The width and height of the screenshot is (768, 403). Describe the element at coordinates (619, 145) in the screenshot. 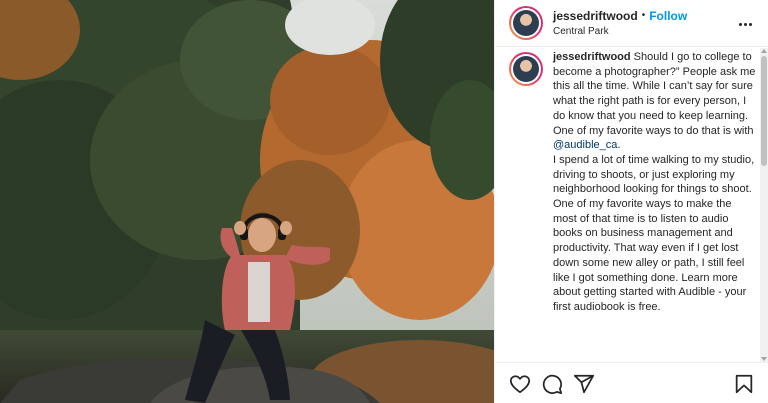

I see `caption-part-2: .` at that location.